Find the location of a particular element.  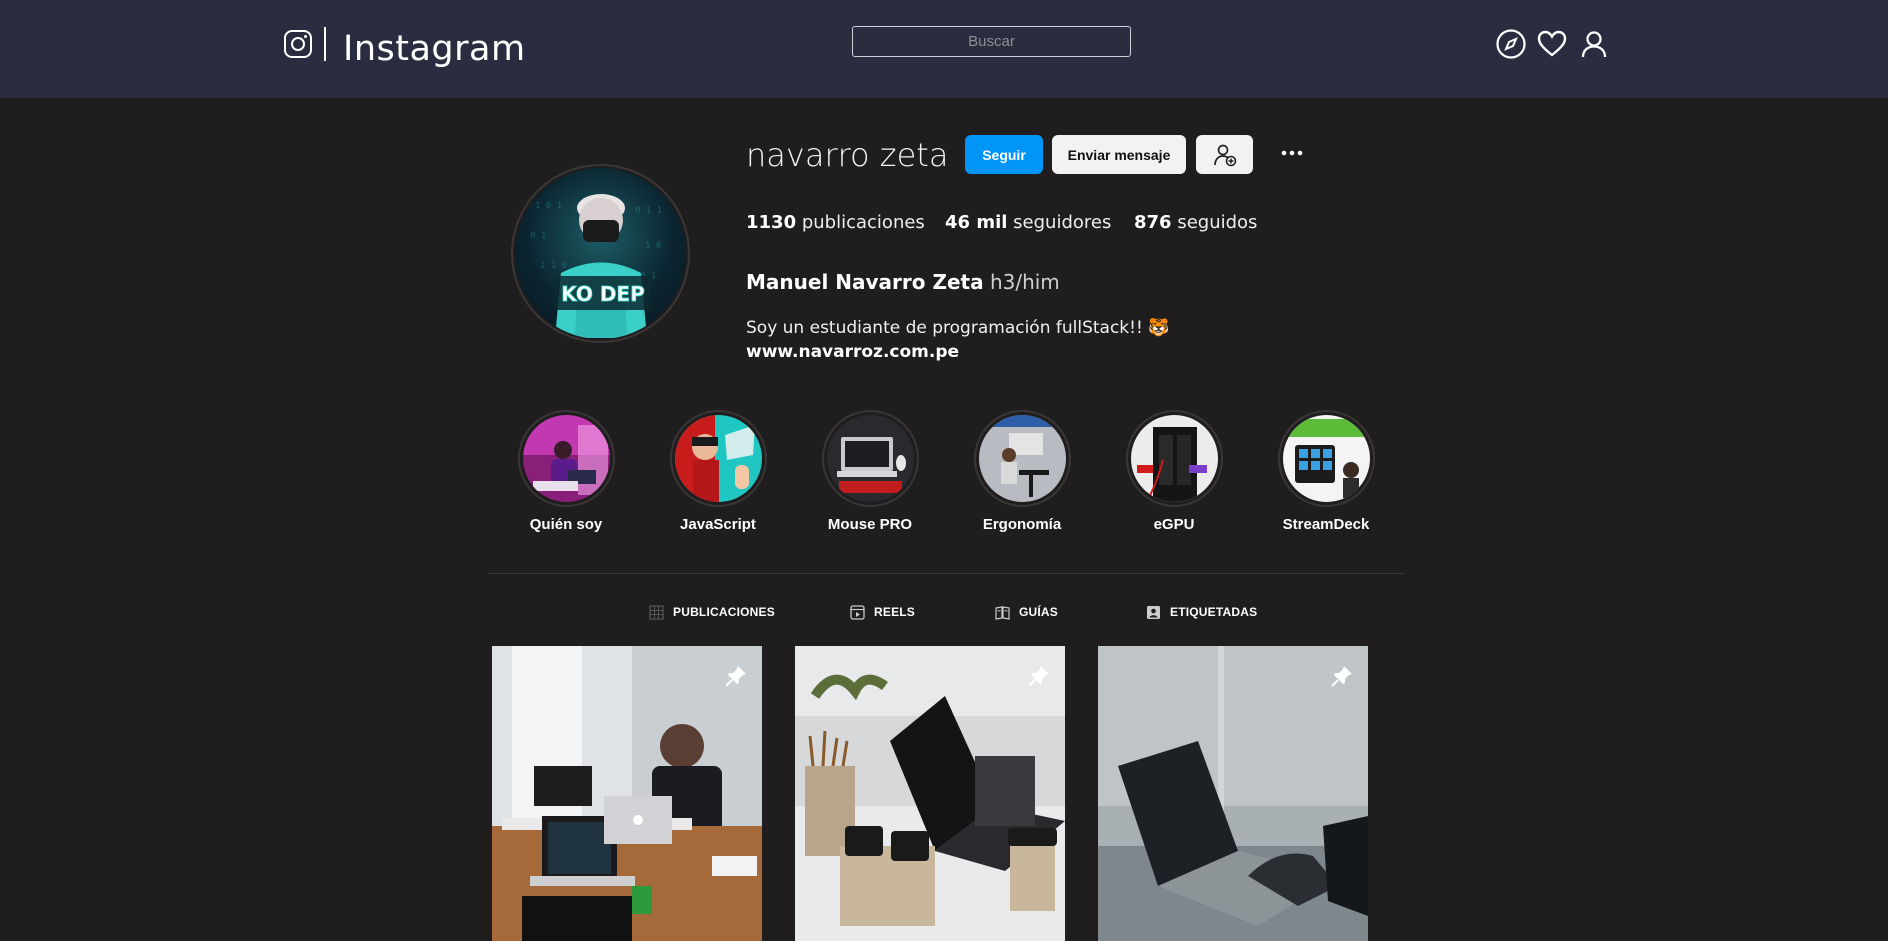

tab-posts: PUBLICACIONES is located at coordinates (712, 612).